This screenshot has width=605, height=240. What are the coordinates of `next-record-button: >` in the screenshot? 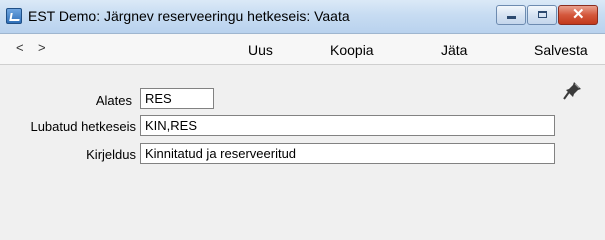 It's located at (42, 47).